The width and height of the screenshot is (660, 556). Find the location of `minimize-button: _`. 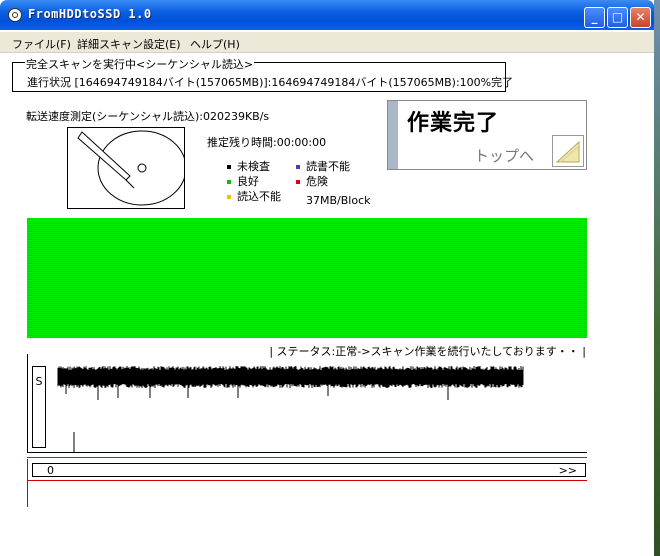

minimize-button: _ is located at coordinates (594, 17).